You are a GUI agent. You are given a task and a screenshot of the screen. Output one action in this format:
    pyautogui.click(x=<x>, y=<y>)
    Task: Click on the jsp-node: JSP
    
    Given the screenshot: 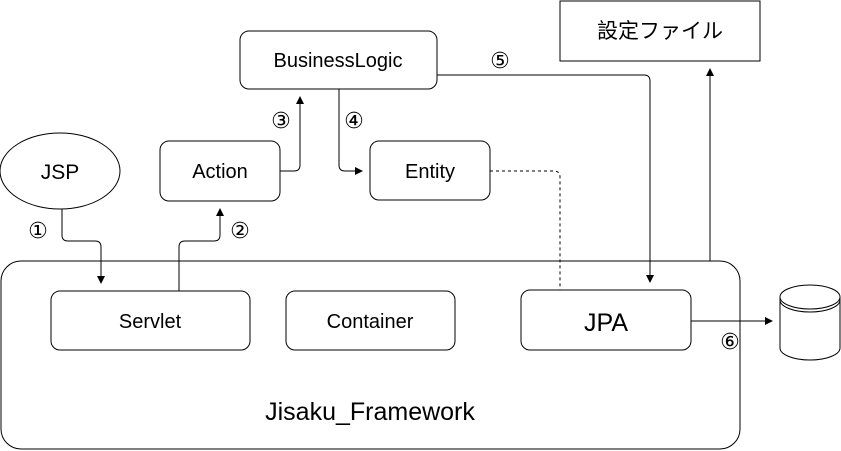 What is the action you would take?
    pyautogui.click(x=60, y=171)
    